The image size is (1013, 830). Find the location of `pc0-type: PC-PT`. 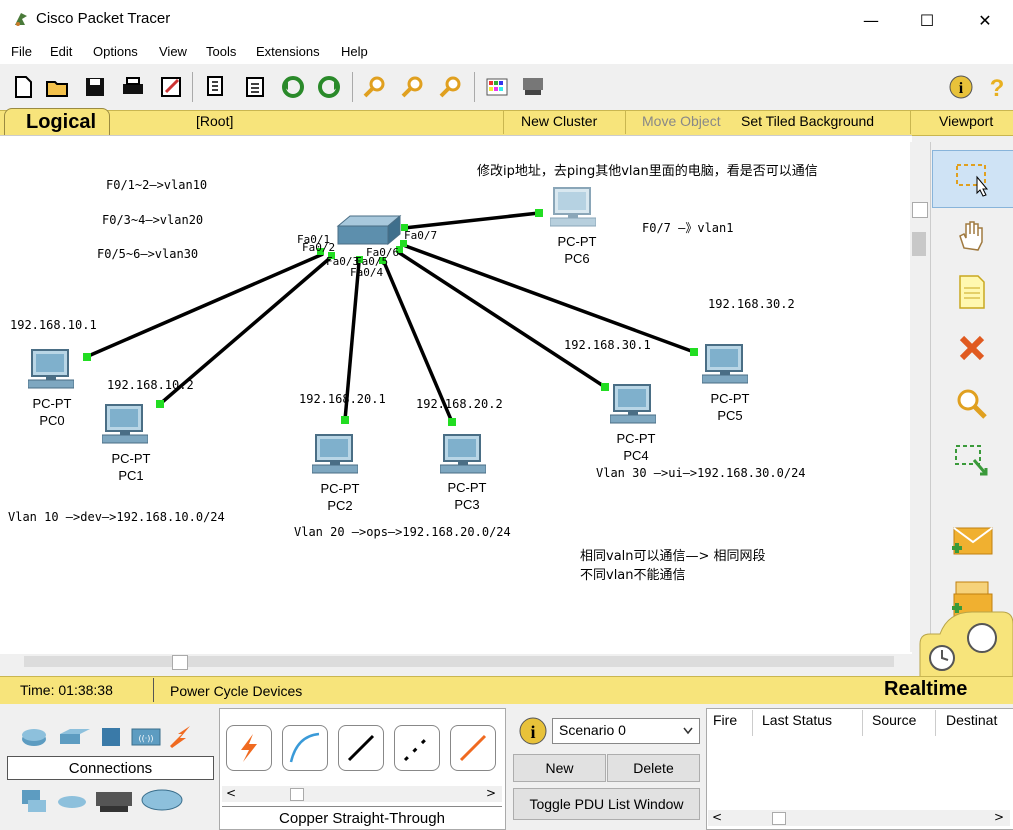

pc0-type: PC-PT is located at coordinates (52, 403).